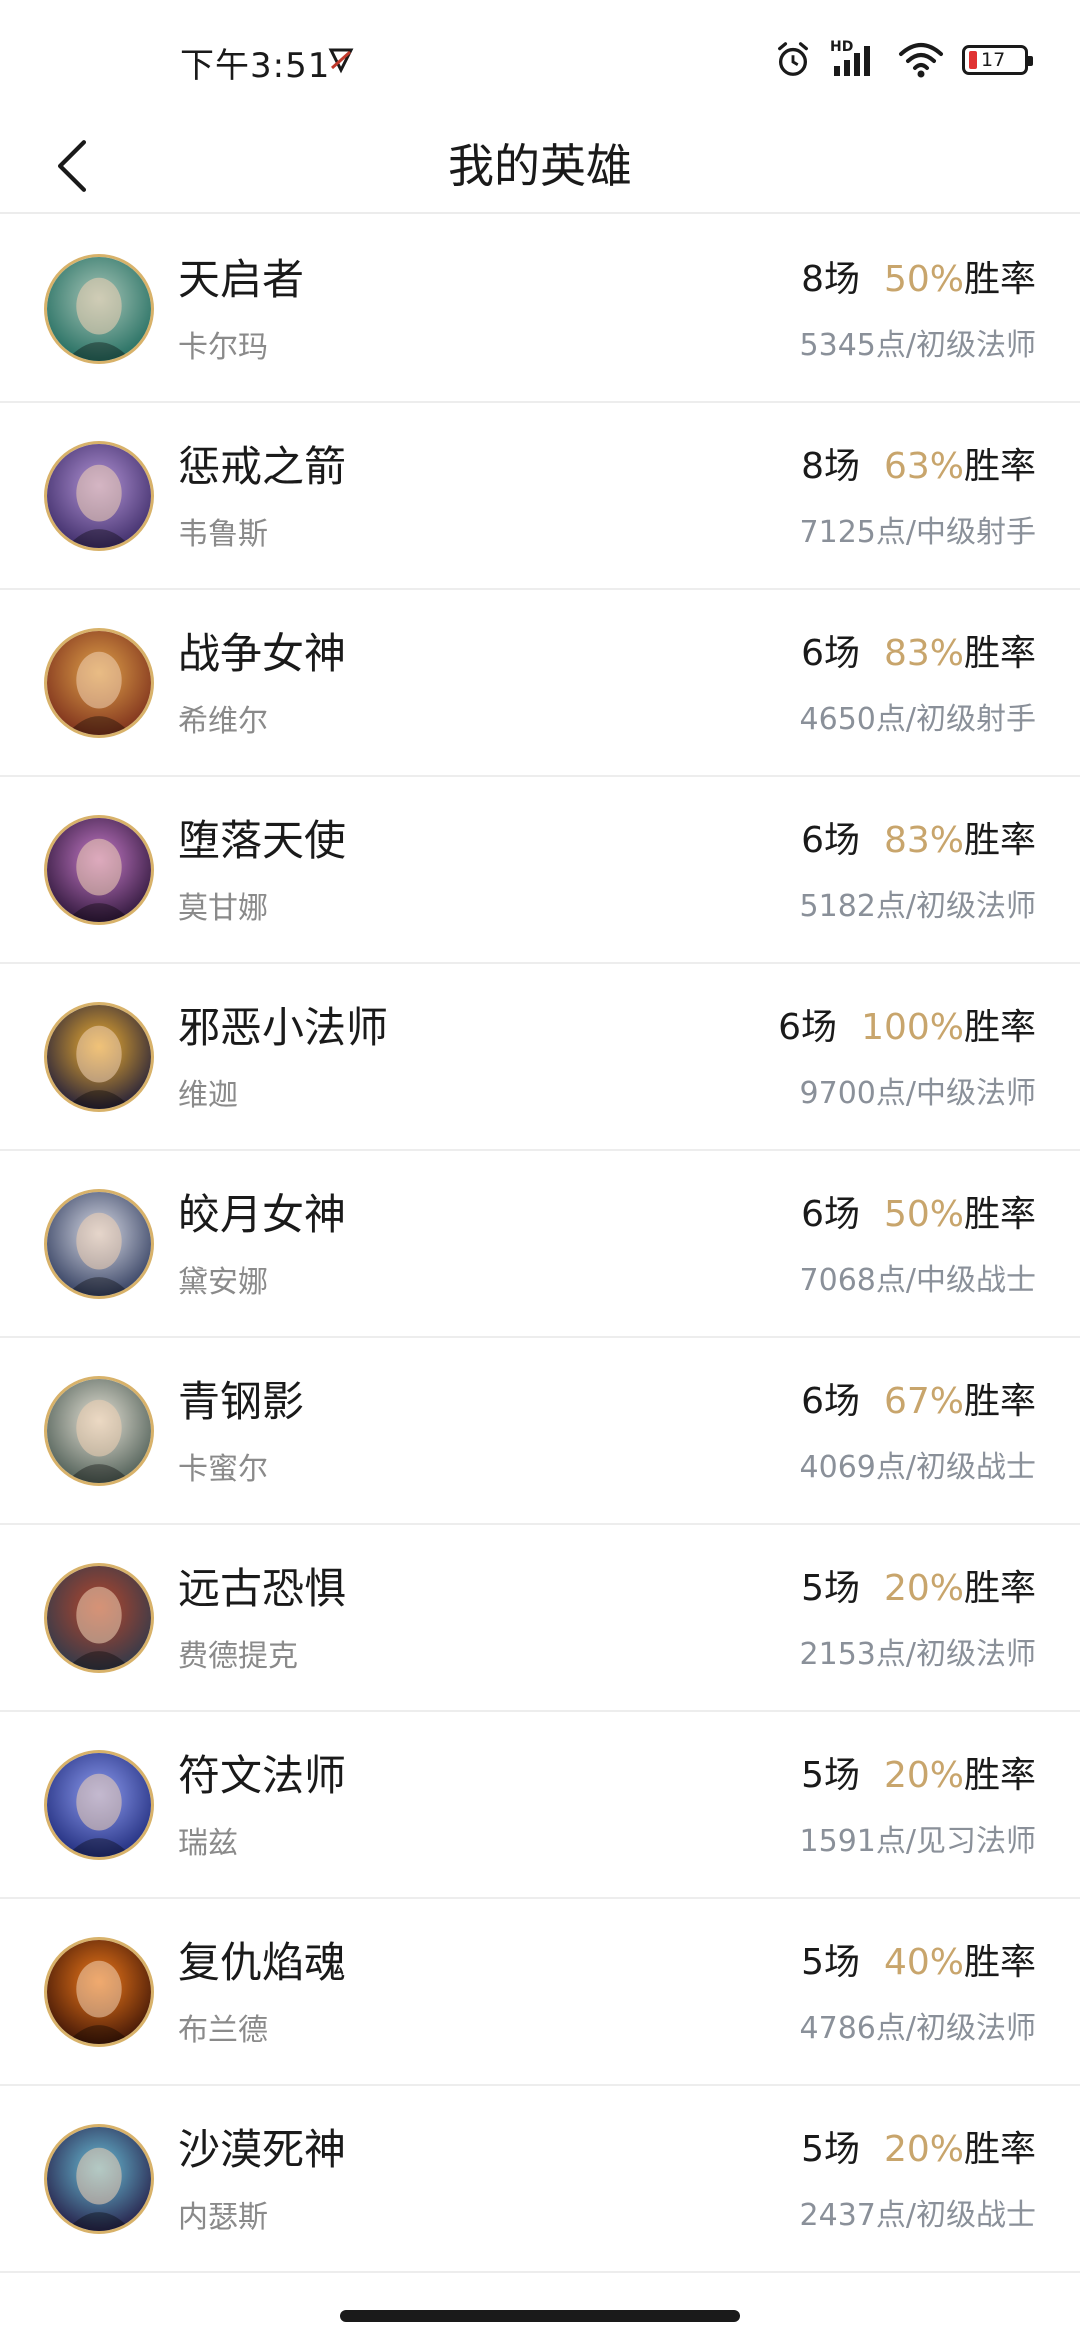  I want to click on hero-name: 费德提克, so click(238, 1656).